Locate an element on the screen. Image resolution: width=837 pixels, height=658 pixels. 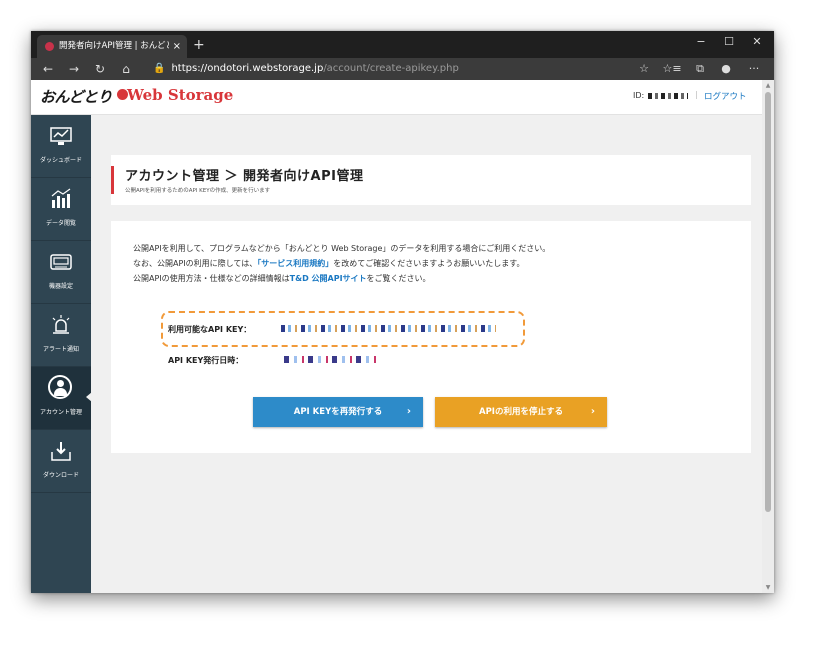
url-host: https://ondotori.webstorage.jp is located at coordinates (247, 68).